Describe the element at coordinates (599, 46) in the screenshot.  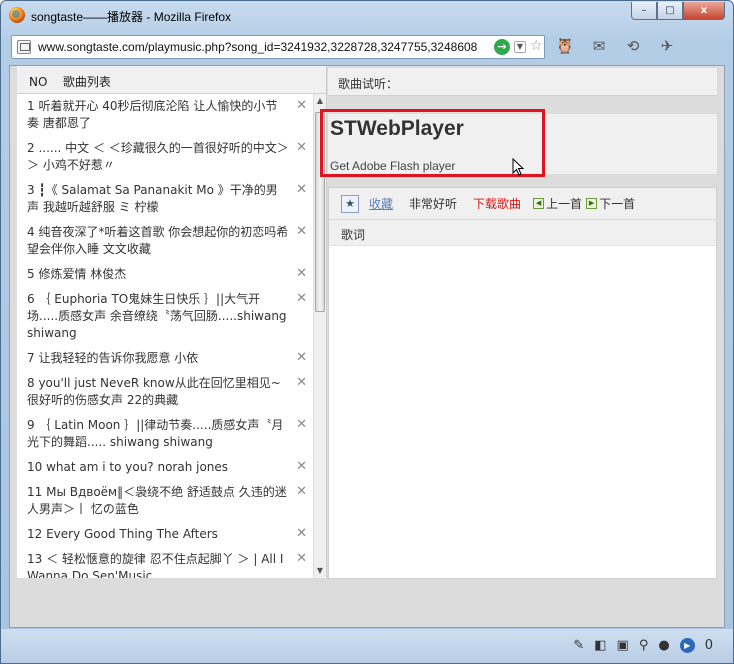
I see `mail-icon: ✉` at that location.